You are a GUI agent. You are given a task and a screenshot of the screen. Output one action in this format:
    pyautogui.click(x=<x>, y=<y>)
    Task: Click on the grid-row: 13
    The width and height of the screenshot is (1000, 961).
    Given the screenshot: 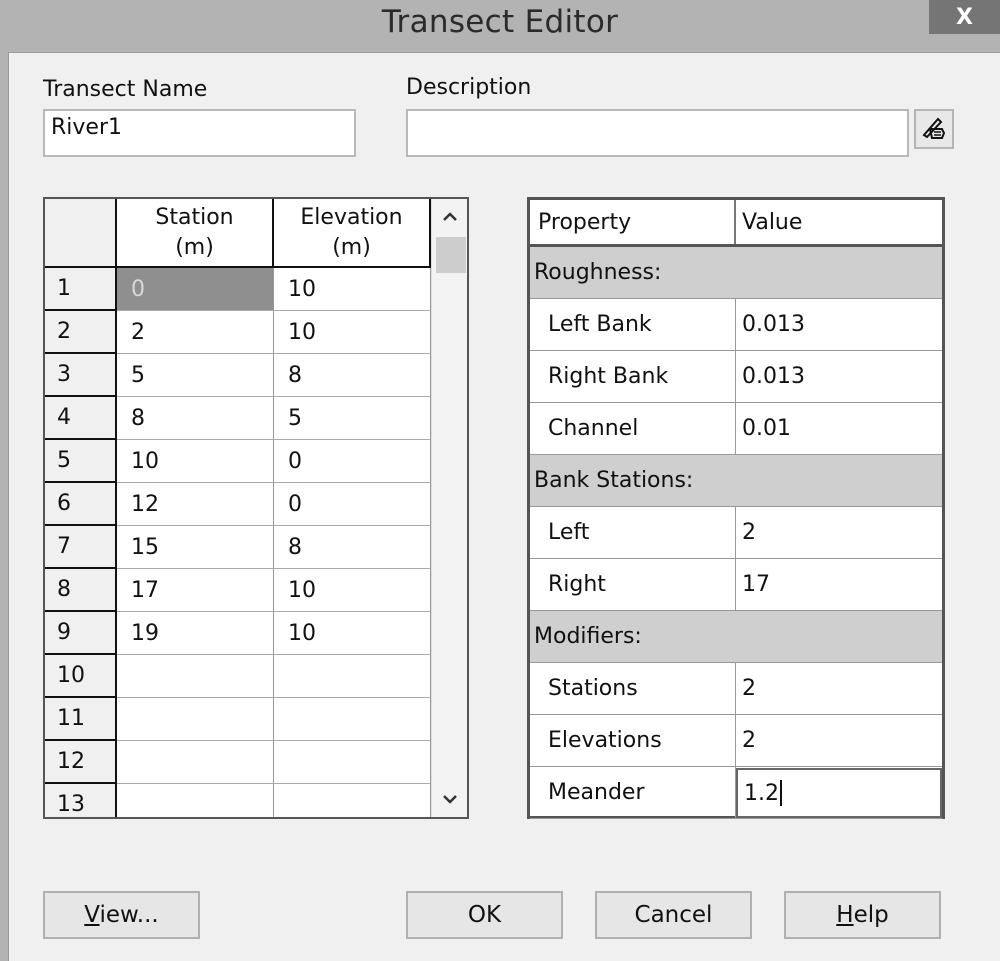 What is the action you would take?
    pyautogui.click(x=238, y=800)
    